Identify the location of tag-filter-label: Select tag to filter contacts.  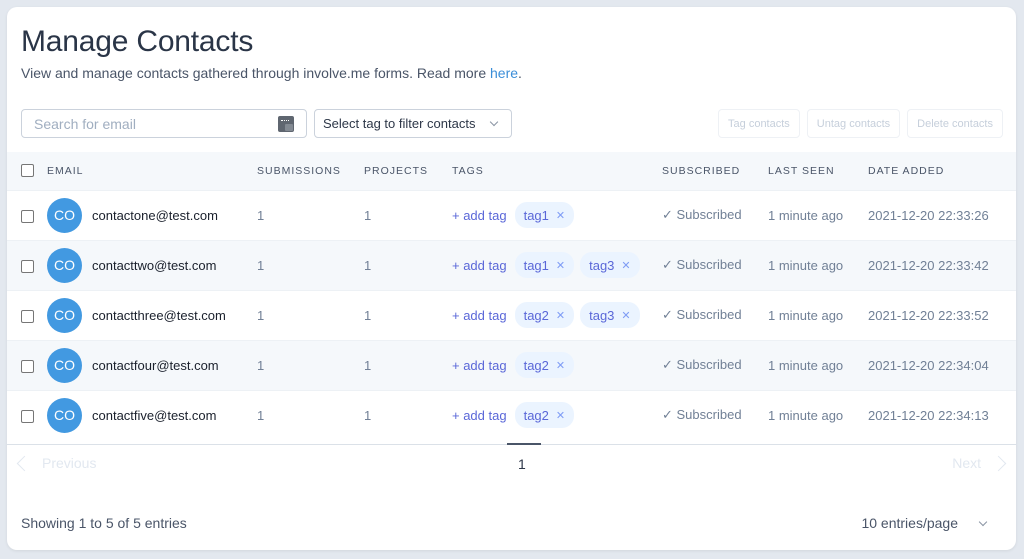
(399, 123).